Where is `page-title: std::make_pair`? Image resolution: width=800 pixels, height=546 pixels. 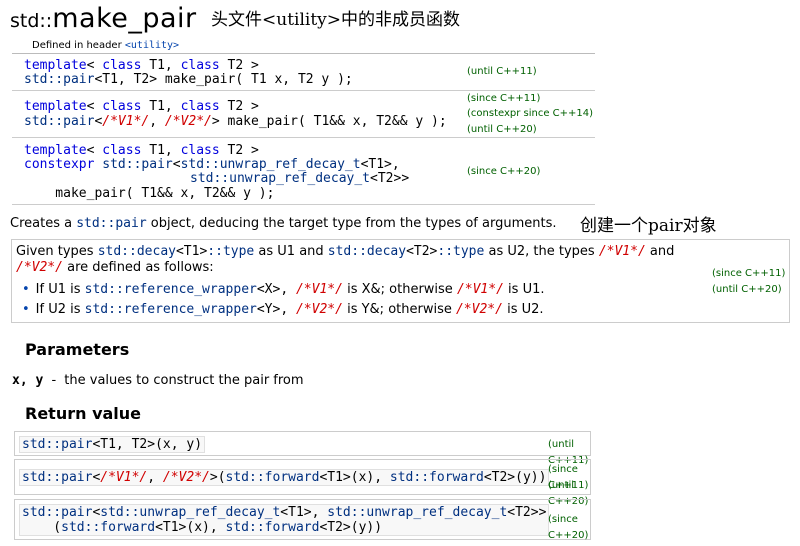 page-title: std::make_pair is located at coordinates (103, 18).